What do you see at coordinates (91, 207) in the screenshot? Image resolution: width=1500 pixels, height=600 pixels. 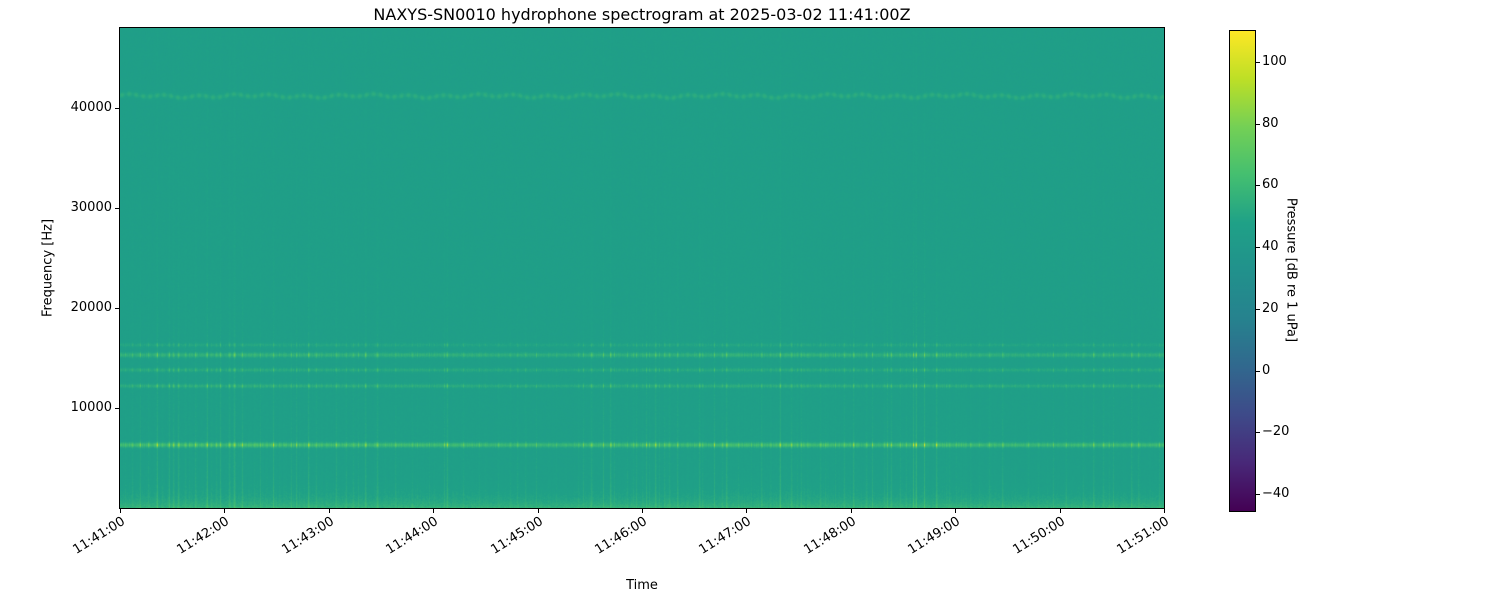 I see `y-tick-label: 30000` at bounding box center [91, 207].